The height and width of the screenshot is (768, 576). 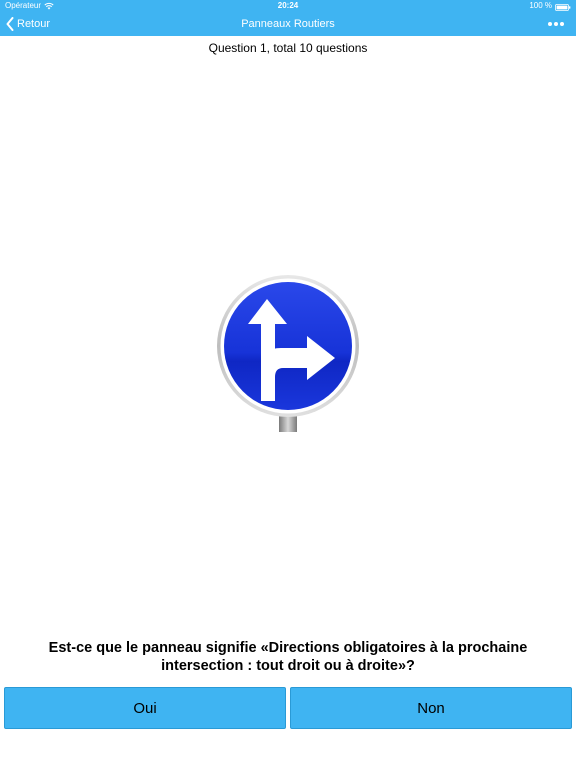 I want to click on no-button: Non, so click(x=431, y=708).